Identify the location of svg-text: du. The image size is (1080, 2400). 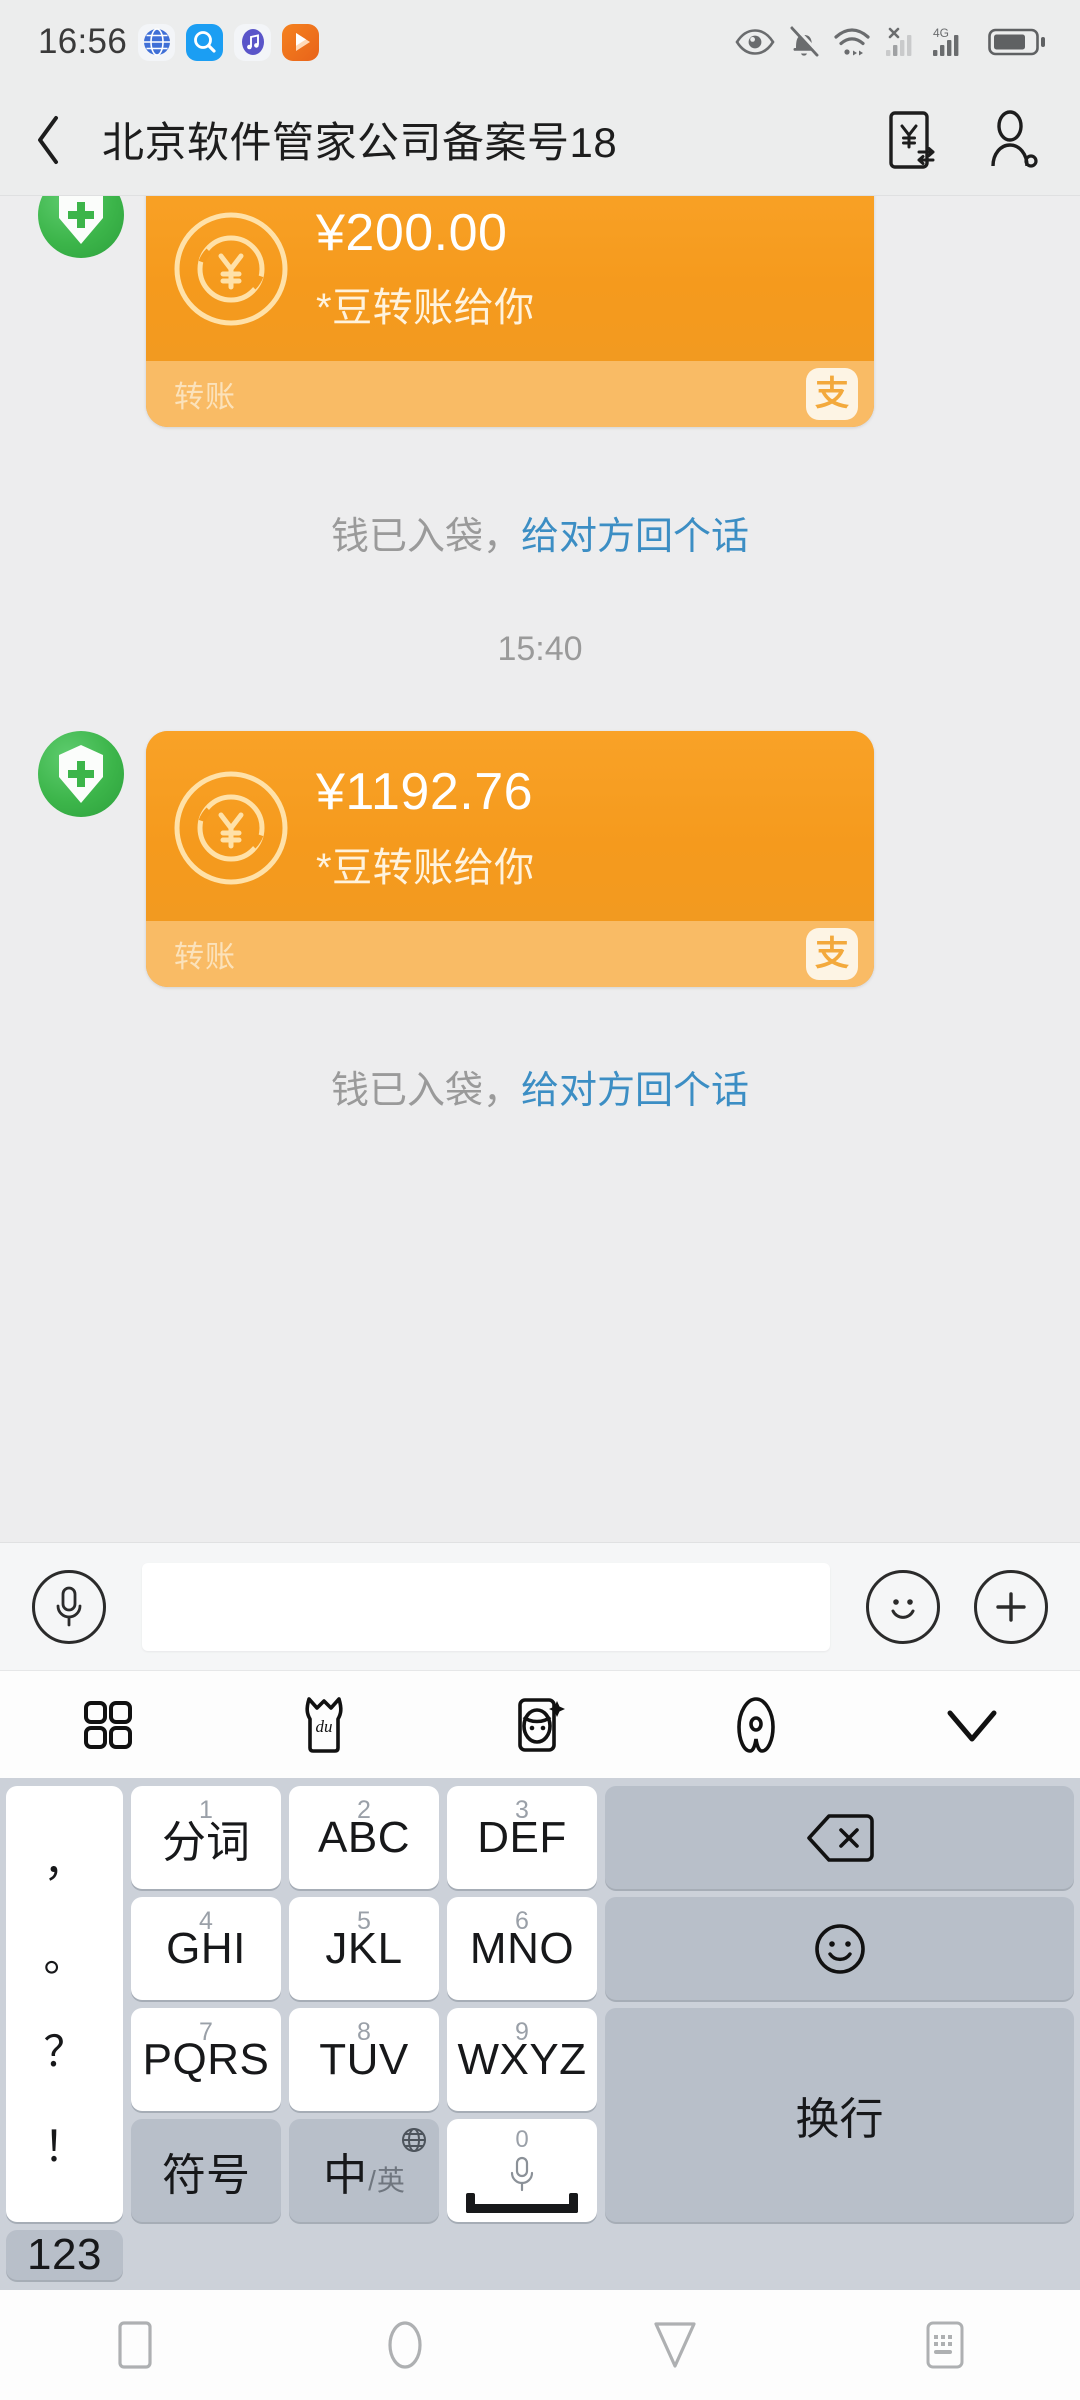
(324, 1726).